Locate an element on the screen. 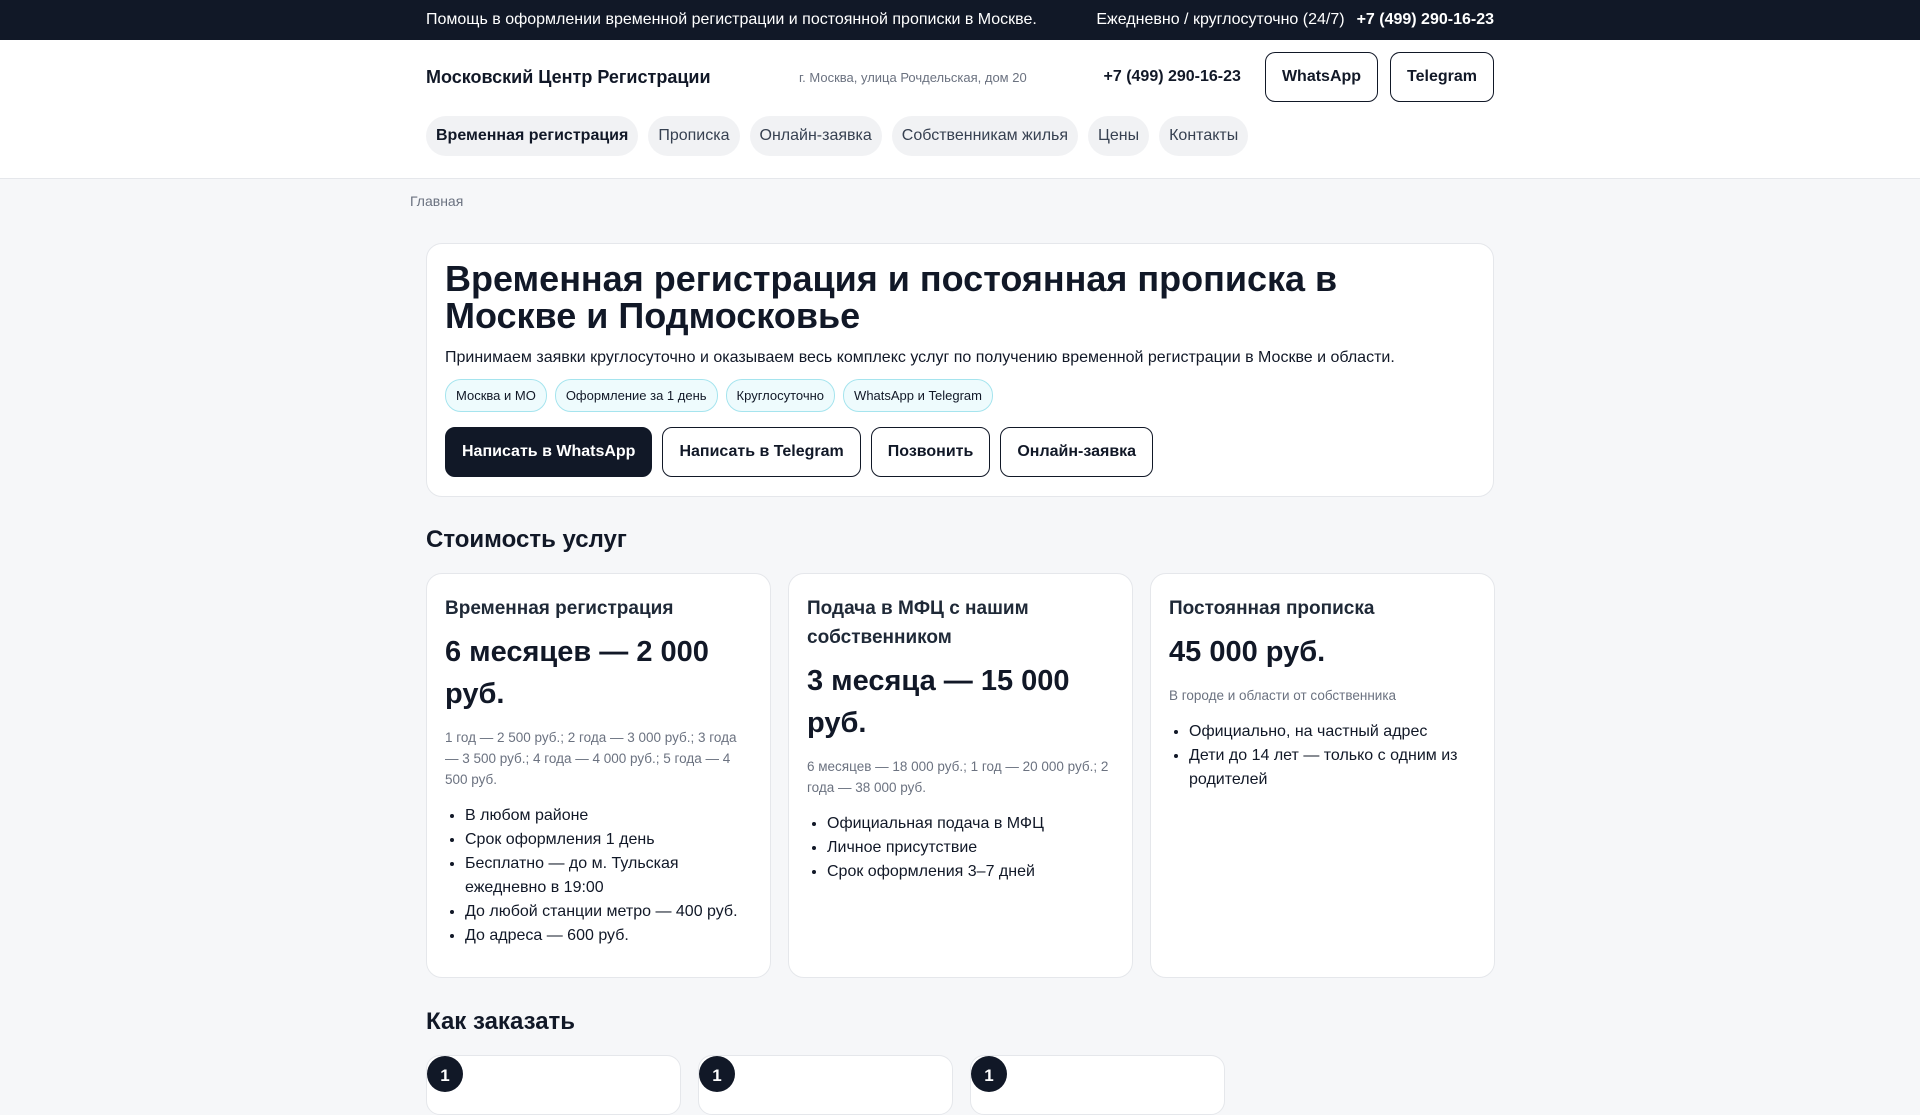 The image size is (1920, 1115). whatsapp-button: WhatsApp is located at coordinates (1321, 77).